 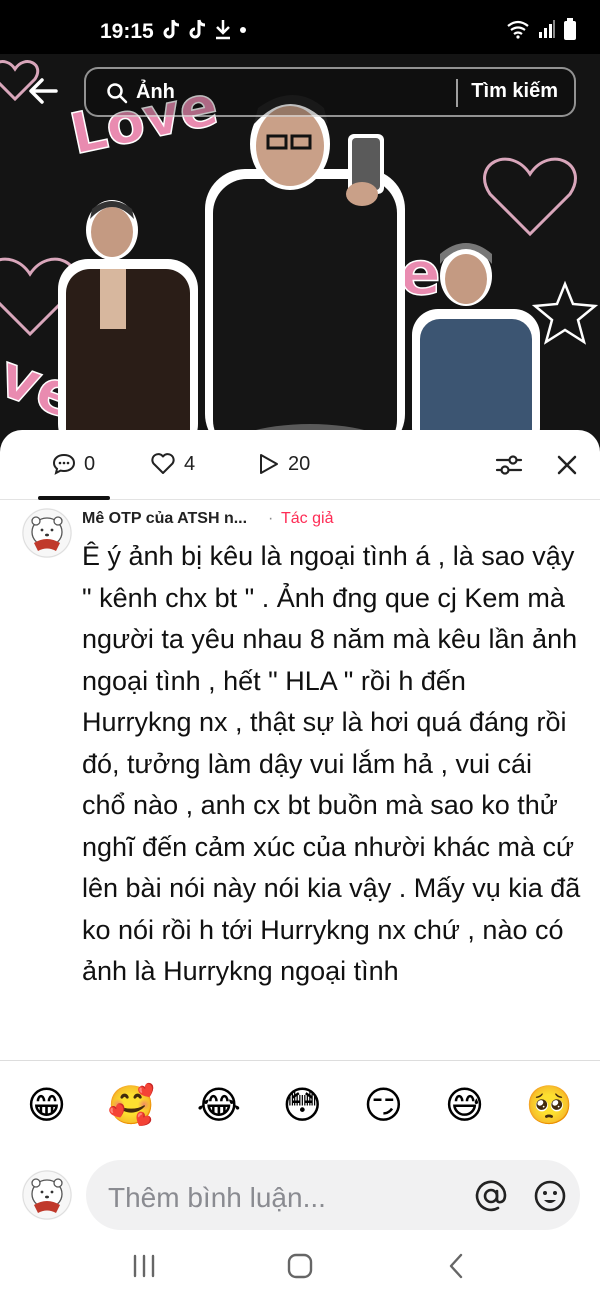 I want to click on signal-icon, so click(x=547, y=29).